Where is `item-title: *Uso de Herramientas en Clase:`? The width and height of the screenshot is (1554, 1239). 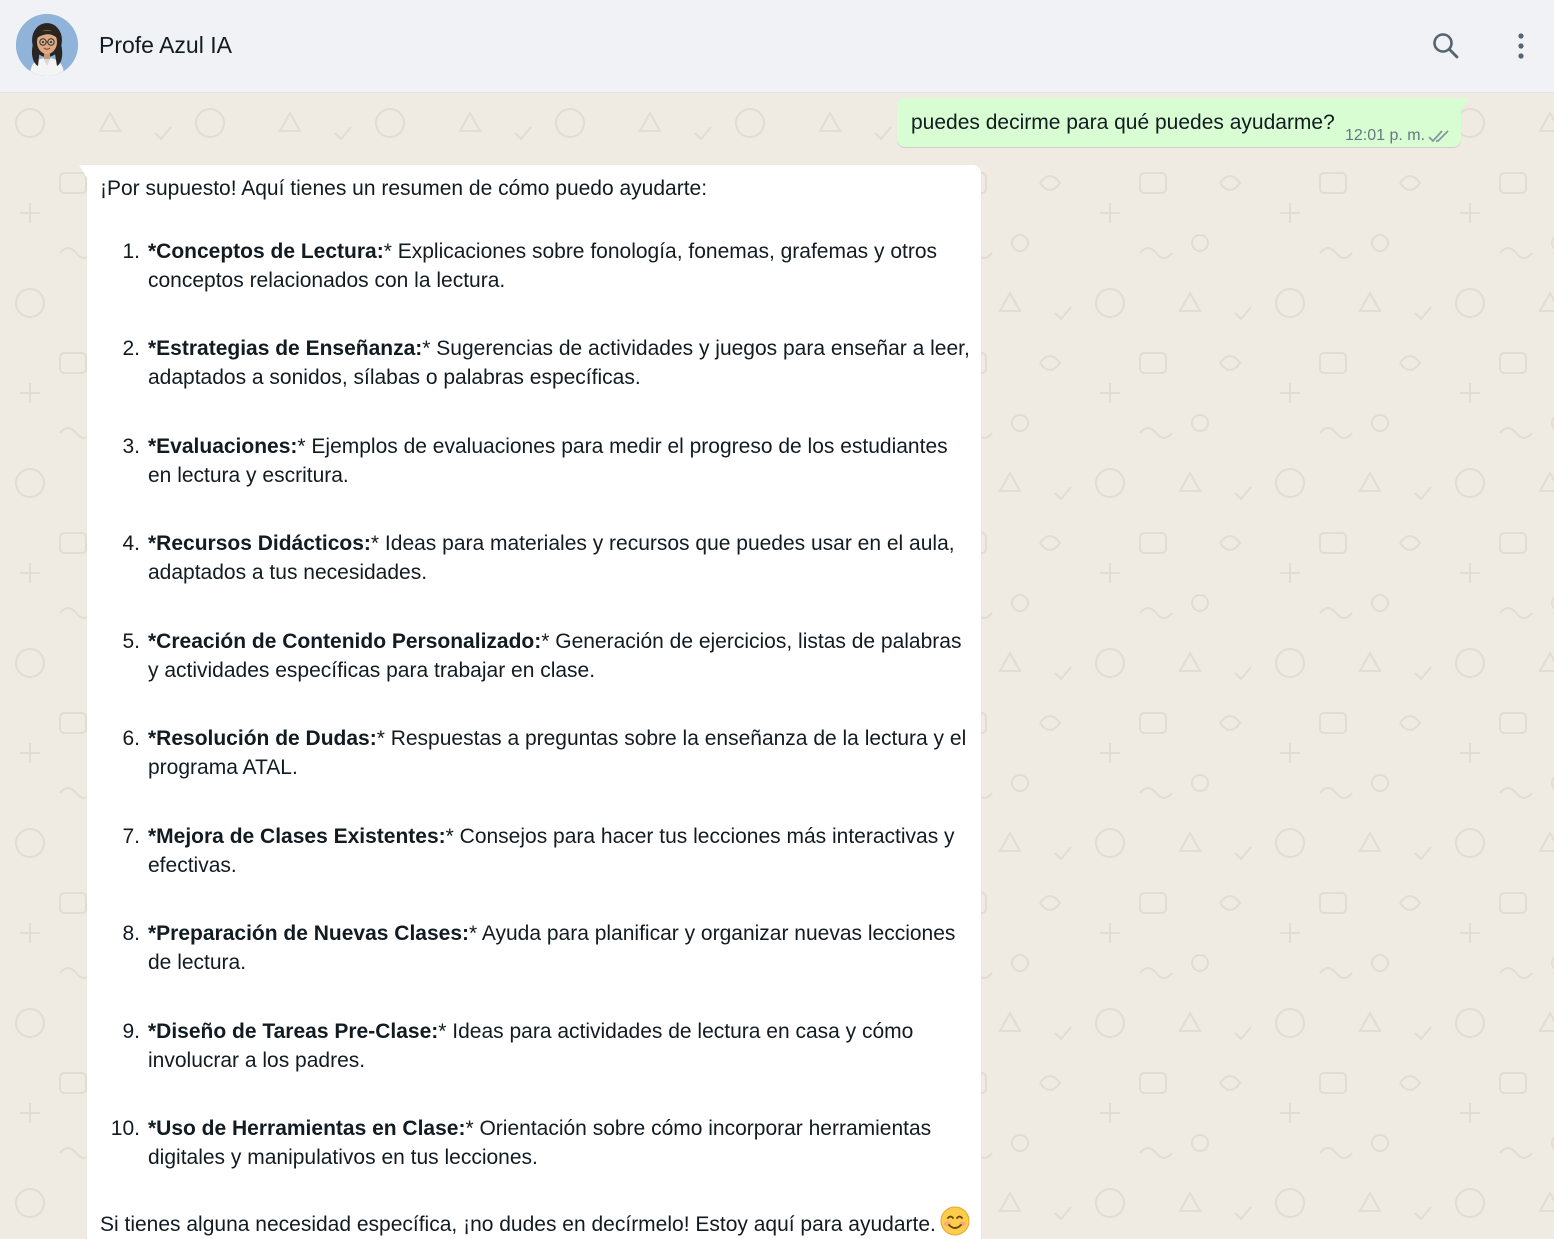 item-title: *Uso de Herramientas en Clase: is located at coordinates (307, 1128).